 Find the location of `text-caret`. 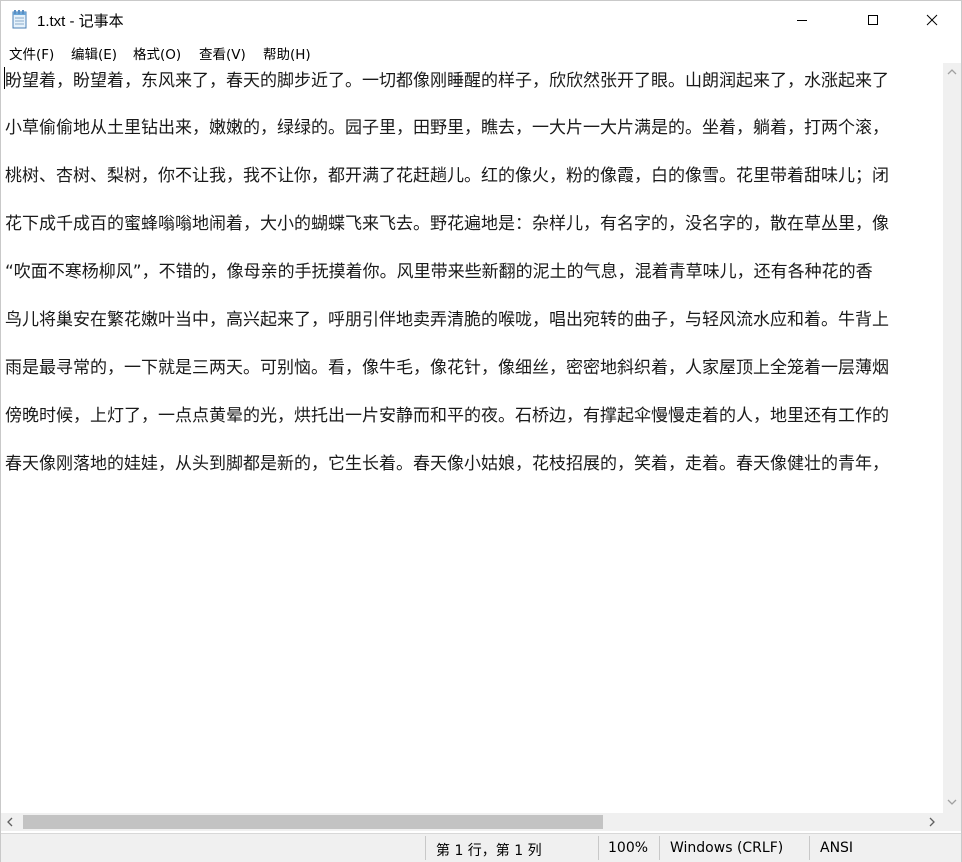

text-caret is located at coordinates (4, 78).